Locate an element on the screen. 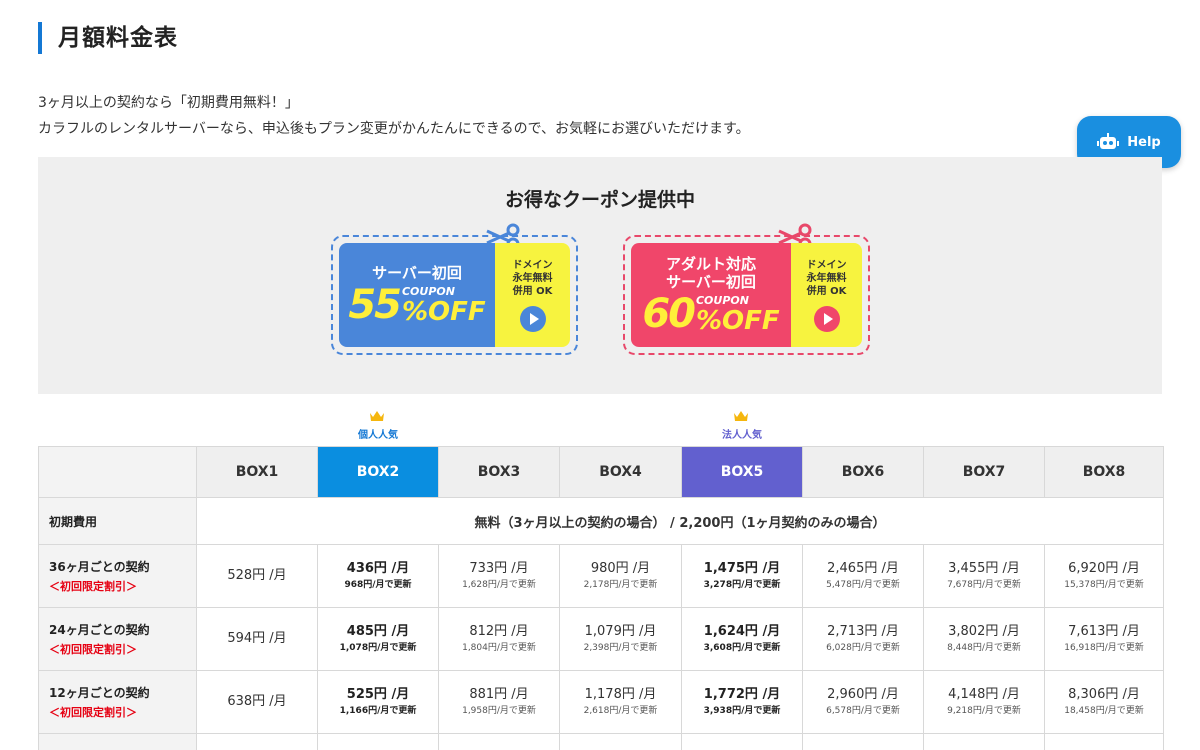  header-empty-cell is located at coordinates (117, 472).